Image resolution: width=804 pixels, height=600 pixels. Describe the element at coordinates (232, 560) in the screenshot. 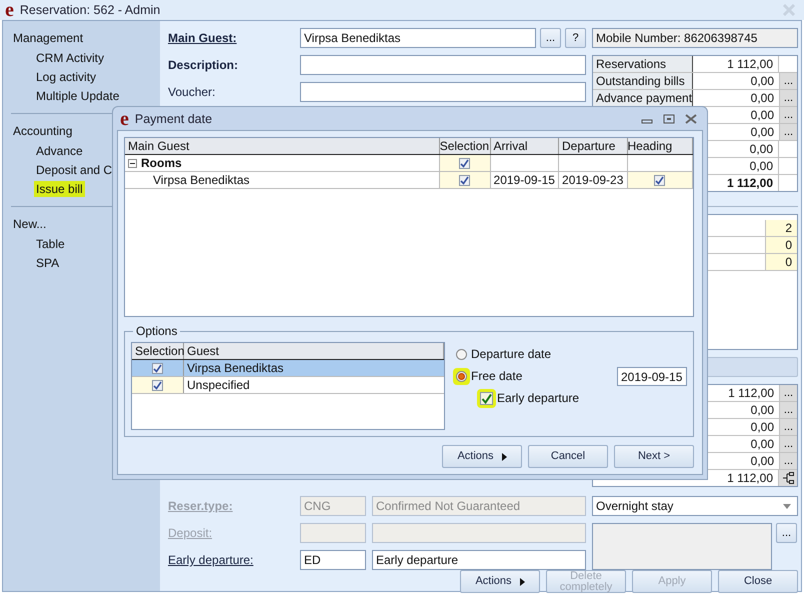

I see `field-label: Early departure:` at that location.